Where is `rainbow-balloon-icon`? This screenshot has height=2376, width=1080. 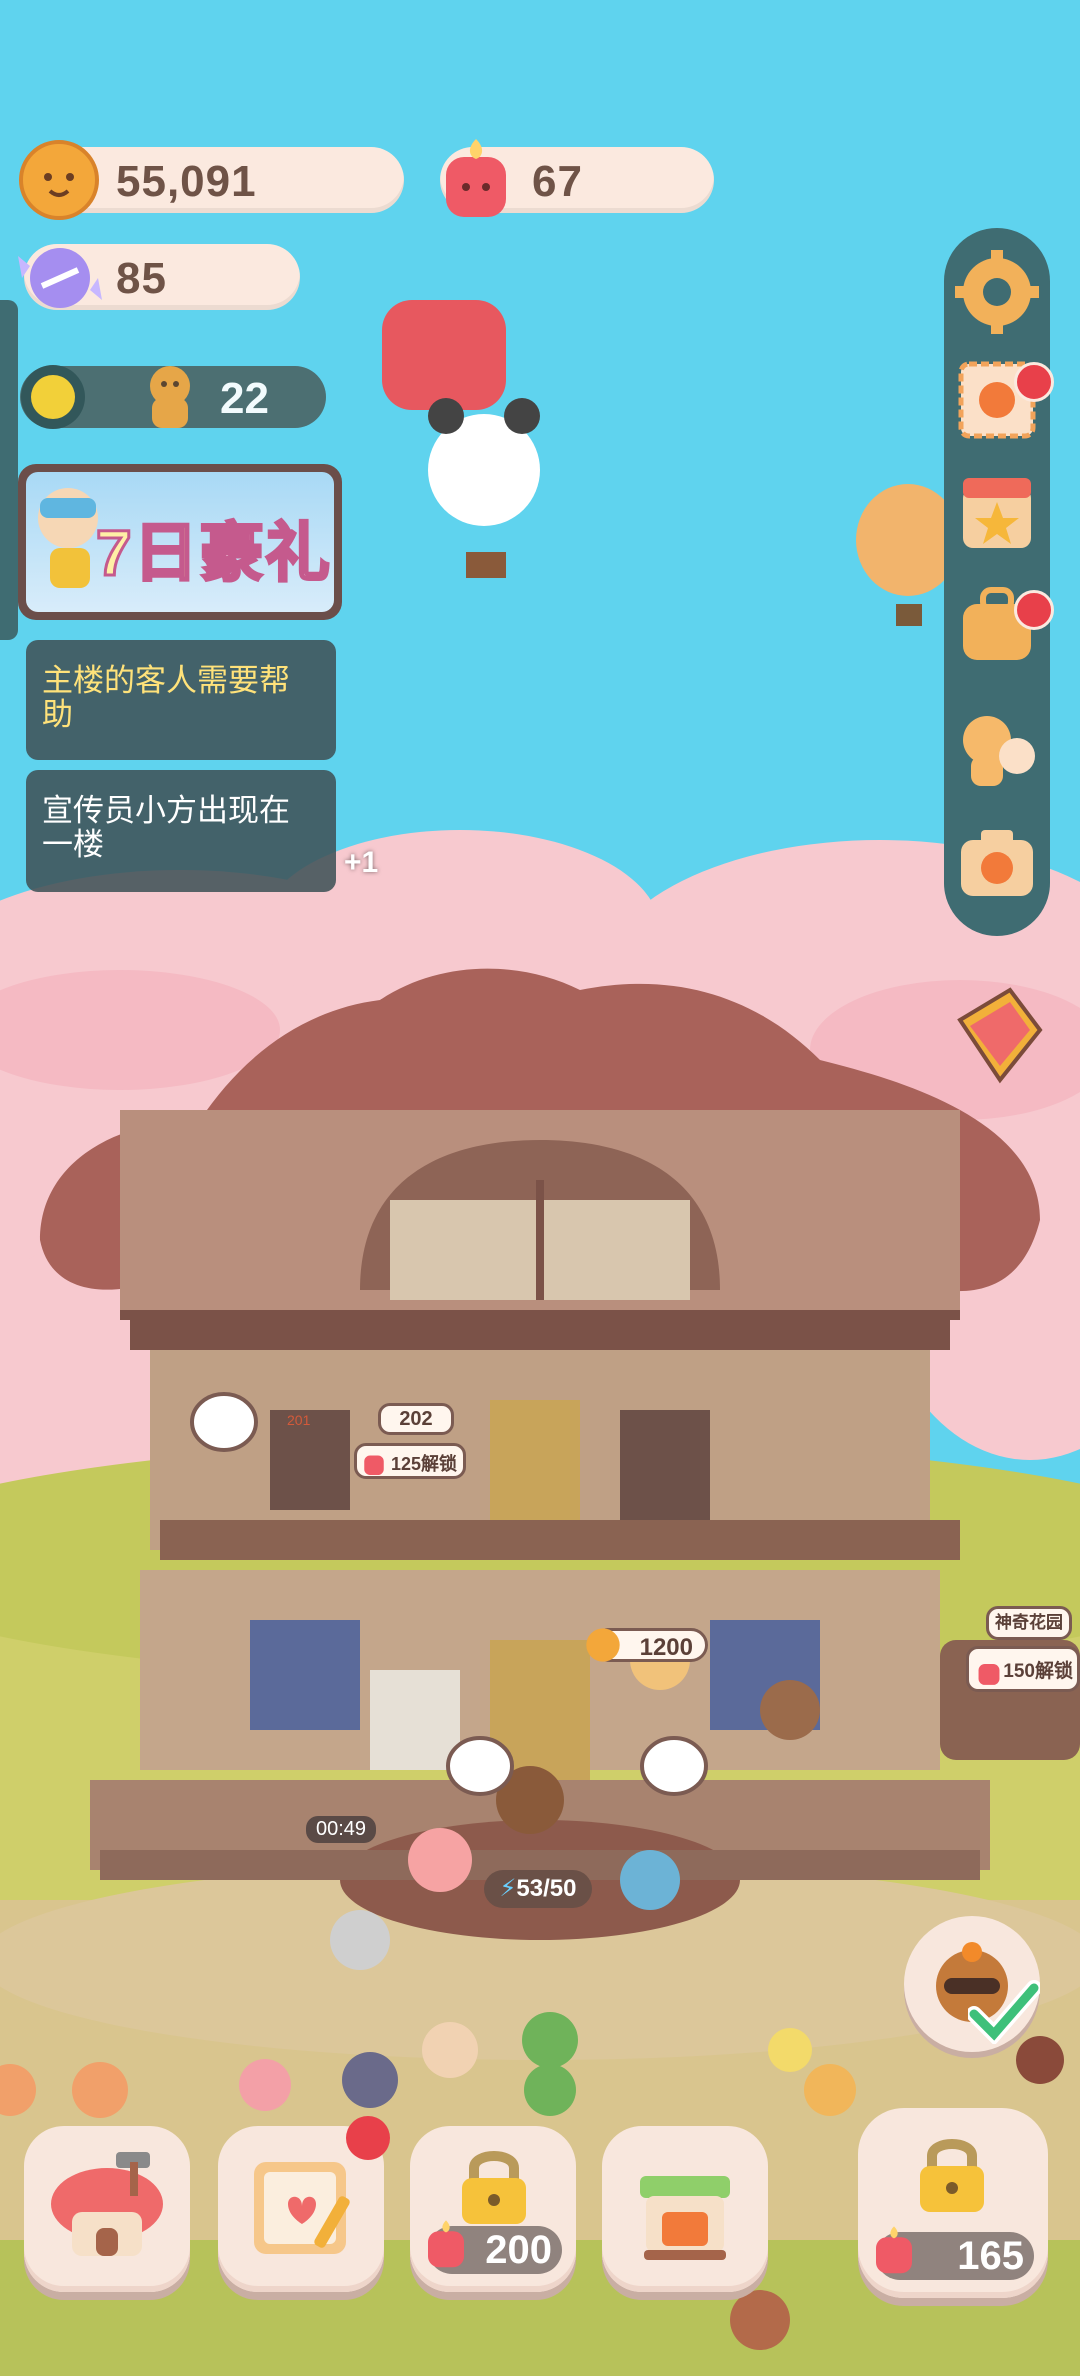
rainbow-balloon-icon is located at coordinates (998, 1035).